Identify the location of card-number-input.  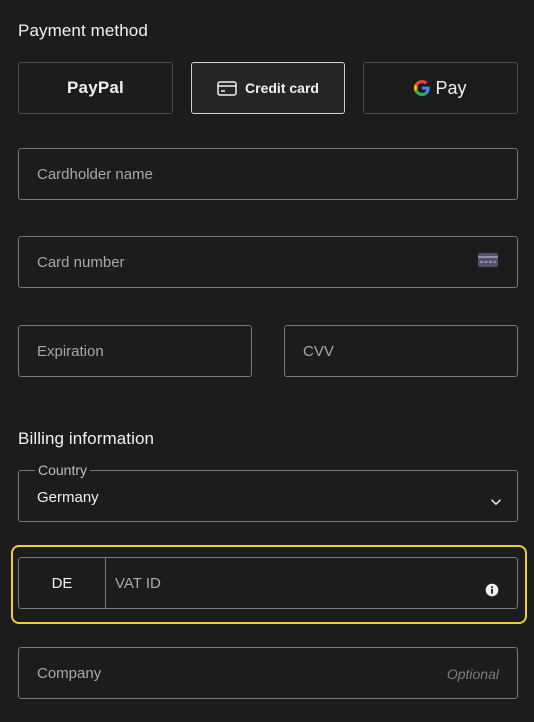
(268, 262).